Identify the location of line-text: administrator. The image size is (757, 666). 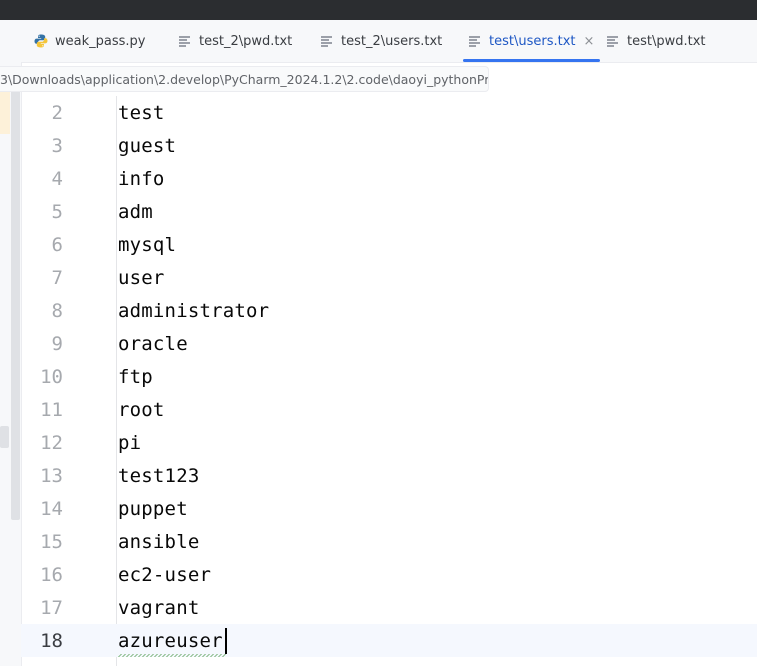
(193, 311).